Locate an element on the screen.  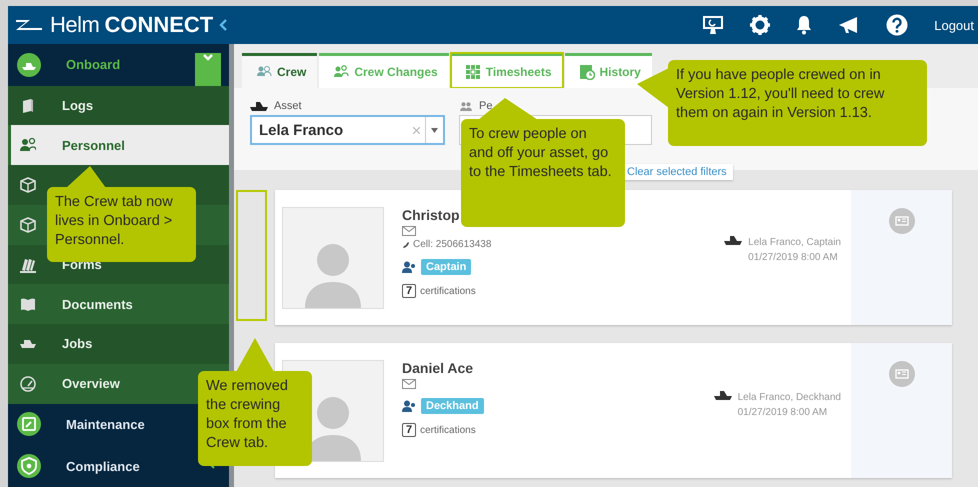
field-label: Asset is located at coordinates (288, 106).